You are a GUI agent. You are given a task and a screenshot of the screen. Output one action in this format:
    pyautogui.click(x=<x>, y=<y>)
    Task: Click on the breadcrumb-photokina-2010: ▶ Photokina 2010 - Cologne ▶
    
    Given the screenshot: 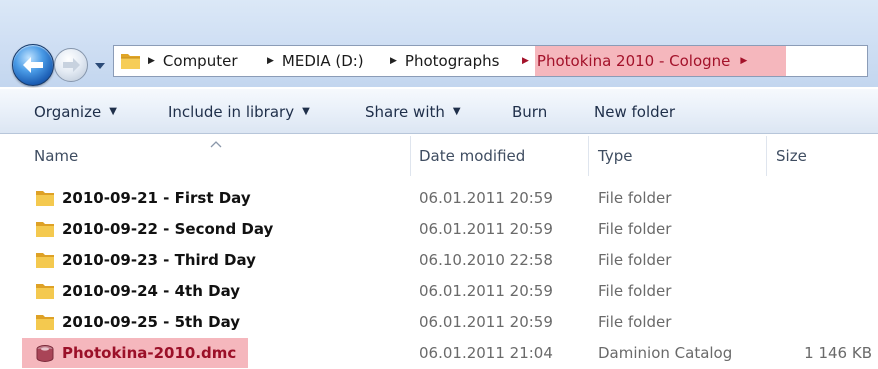 What is the action you would take?
    pyautogui.click(x=634, y=61)
    